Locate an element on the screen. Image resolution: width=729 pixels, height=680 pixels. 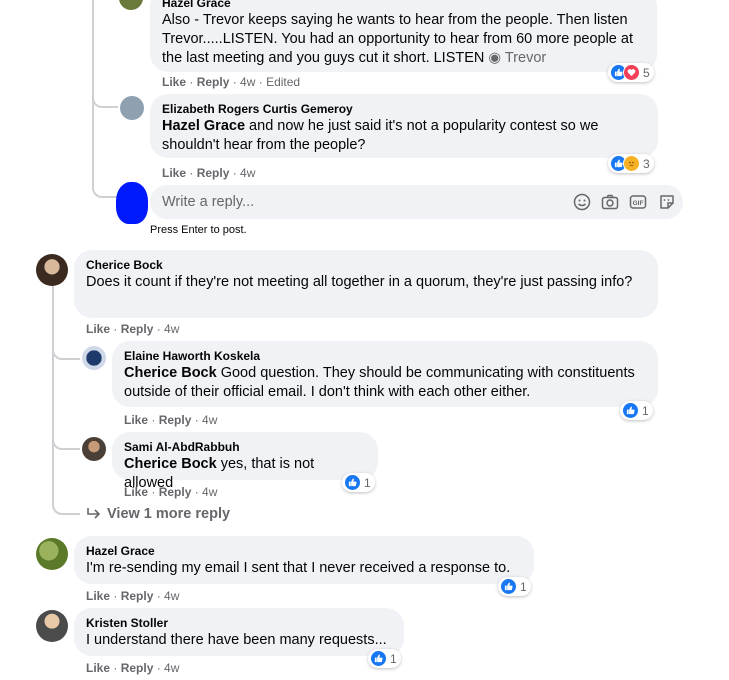
mention-link: Trevor is located at coordinates (525, 58).